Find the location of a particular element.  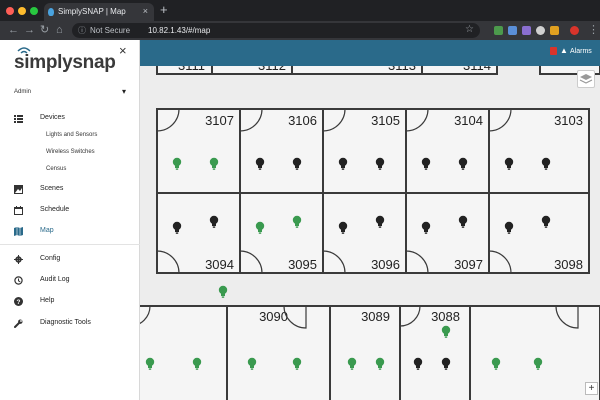

favicon-icon is located at coordinates (51, 12).